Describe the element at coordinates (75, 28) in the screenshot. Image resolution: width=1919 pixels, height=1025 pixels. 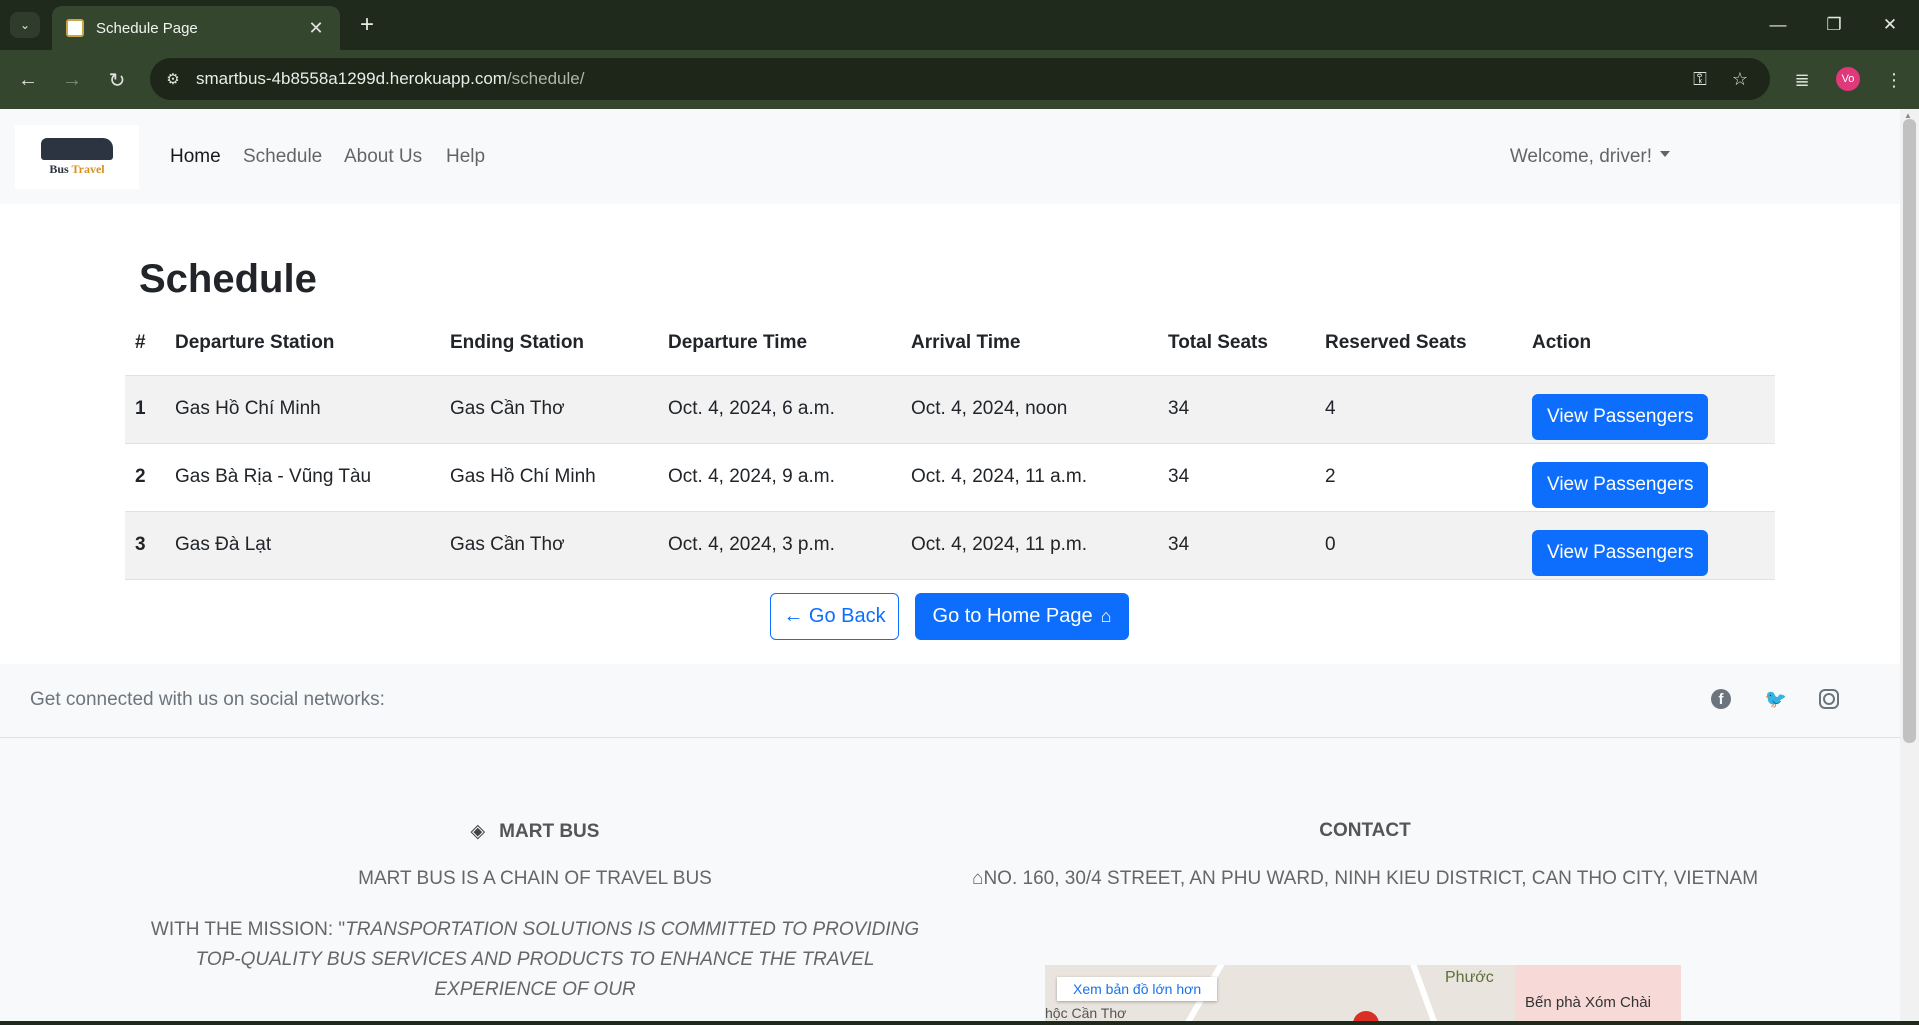
I see `favicon-icon` at that location.